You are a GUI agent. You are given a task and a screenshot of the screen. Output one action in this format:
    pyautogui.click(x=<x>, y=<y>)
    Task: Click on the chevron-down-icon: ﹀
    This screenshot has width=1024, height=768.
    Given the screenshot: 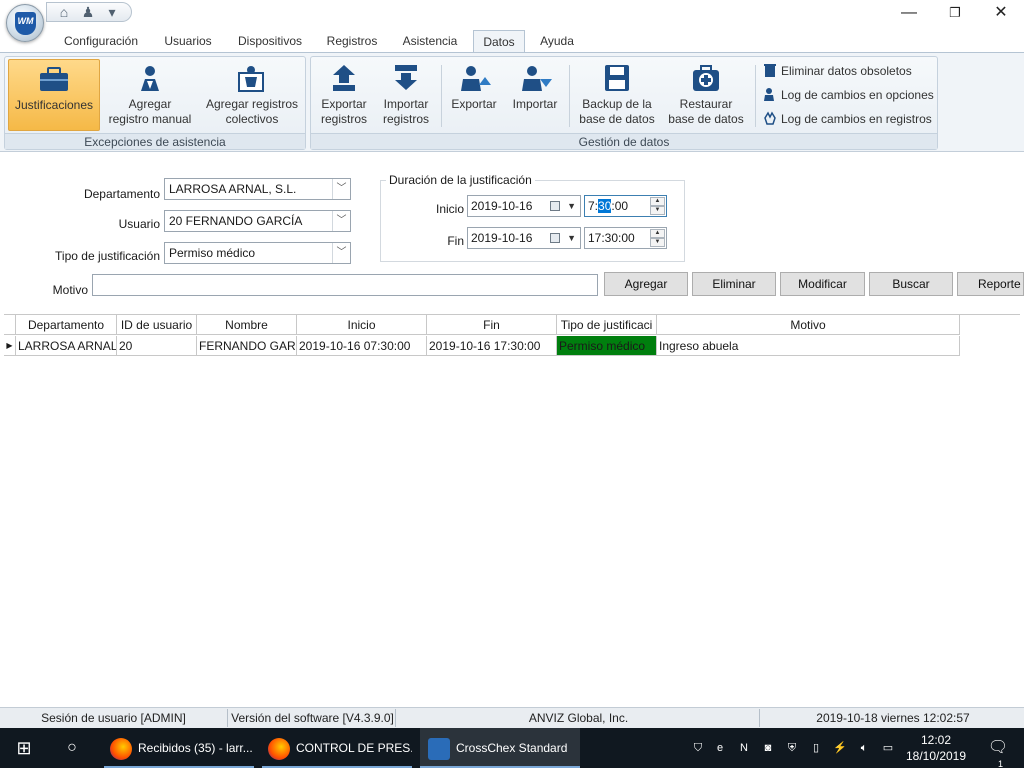 What is the action you would take?
    pyautogui.click(x=341, y=221)
    